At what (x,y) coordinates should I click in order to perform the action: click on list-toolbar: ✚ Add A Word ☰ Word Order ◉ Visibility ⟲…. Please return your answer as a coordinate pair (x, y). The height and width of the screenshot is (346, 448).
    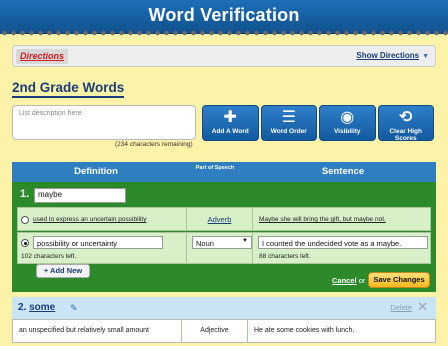
    Looking at the image, I should click on (318, 123).